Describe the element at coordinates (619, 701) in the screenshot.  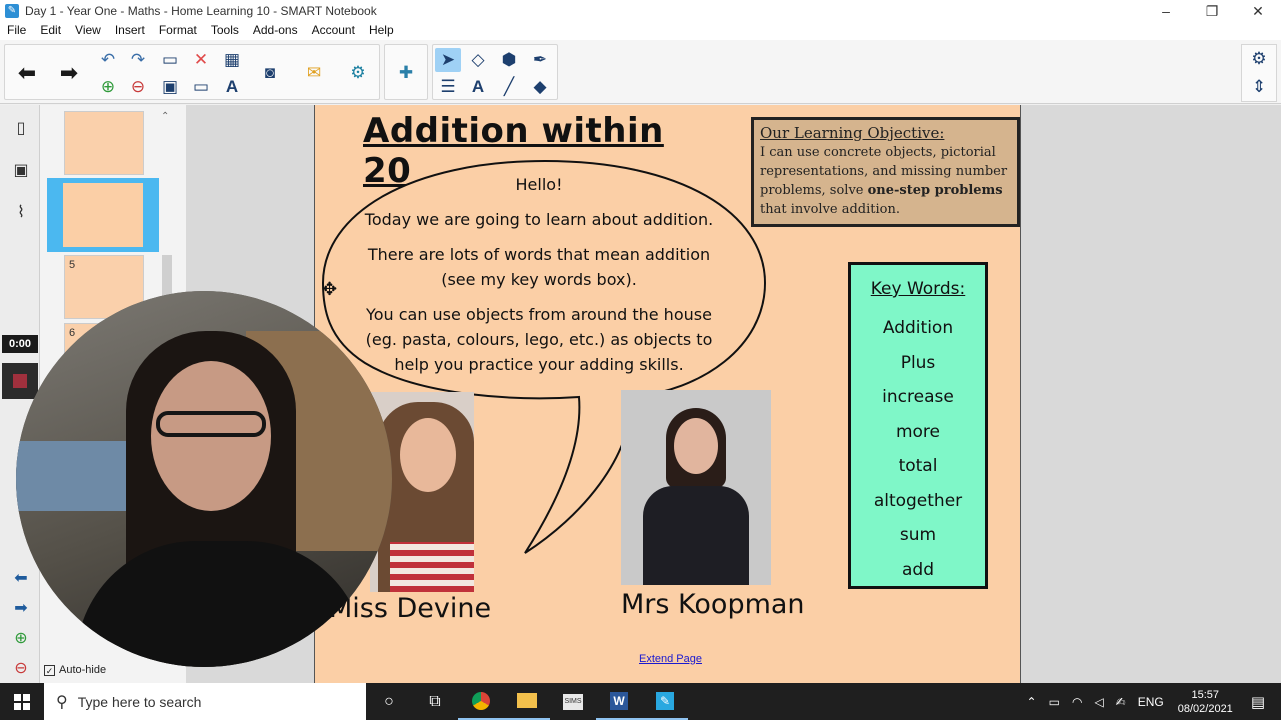
I see `word-icon: W` at that location.